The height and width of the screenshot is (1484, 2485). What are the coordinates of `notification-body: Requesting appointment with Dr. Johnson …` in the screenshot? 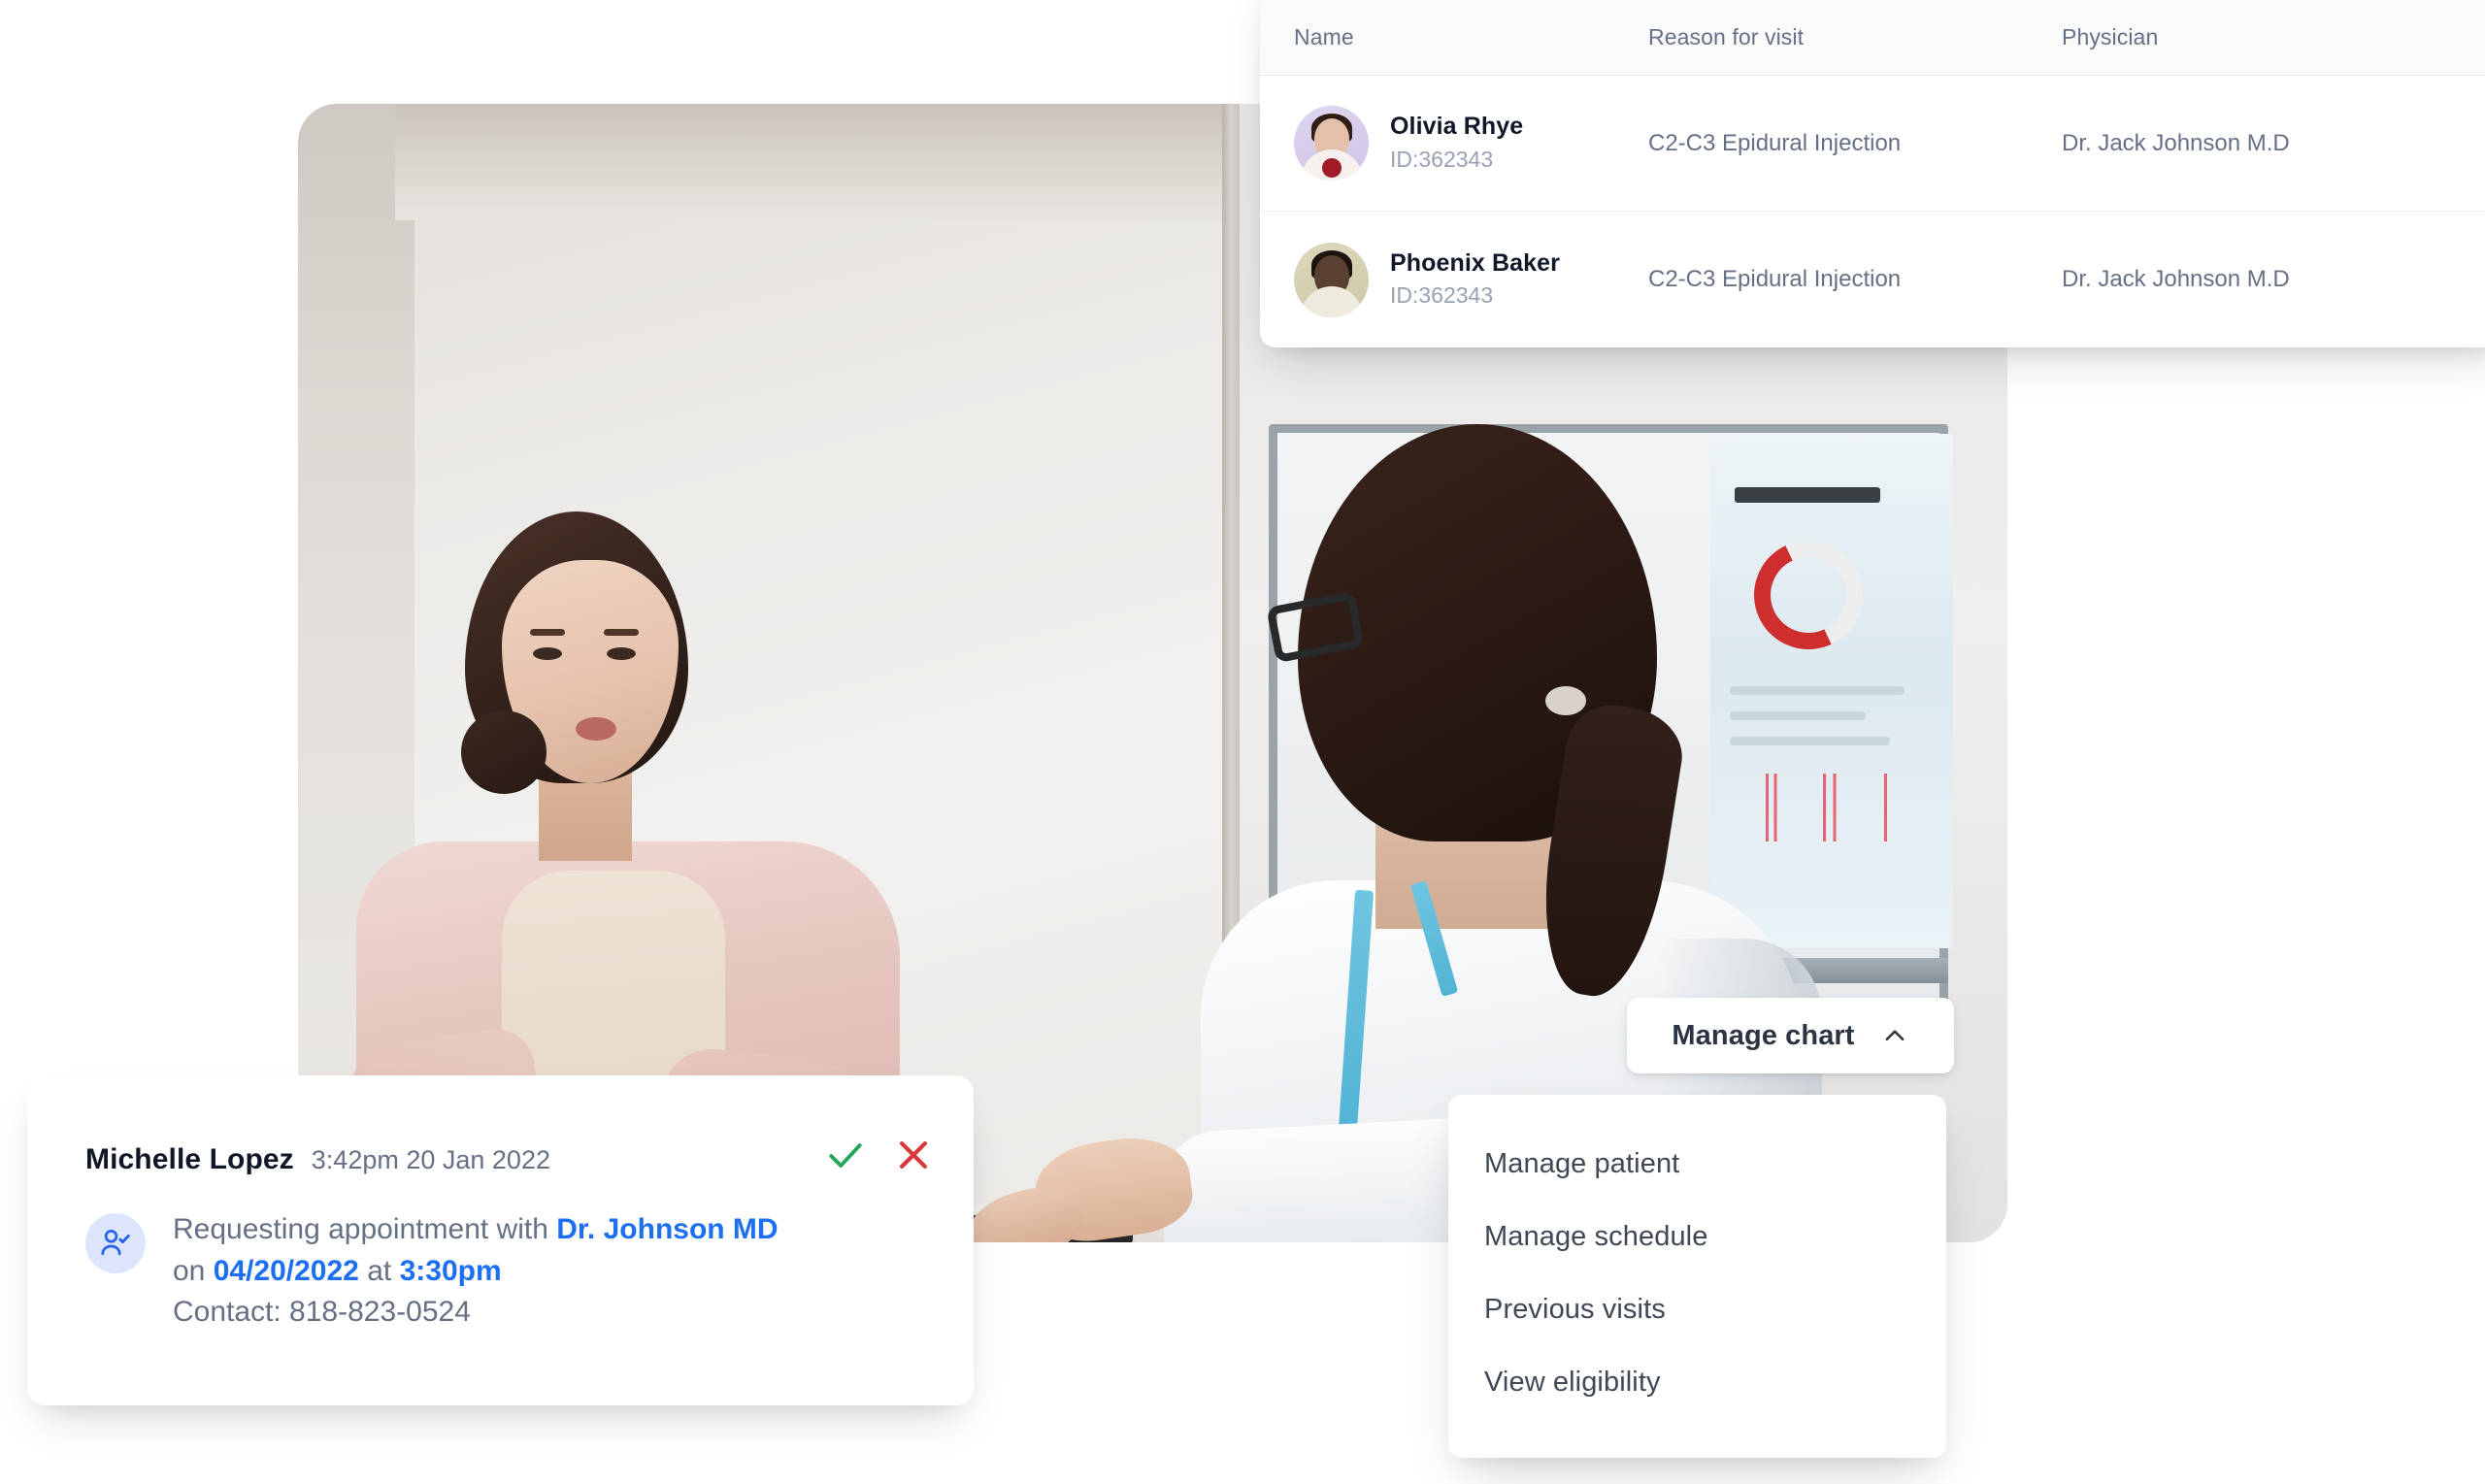 It's located at (529, 1271).